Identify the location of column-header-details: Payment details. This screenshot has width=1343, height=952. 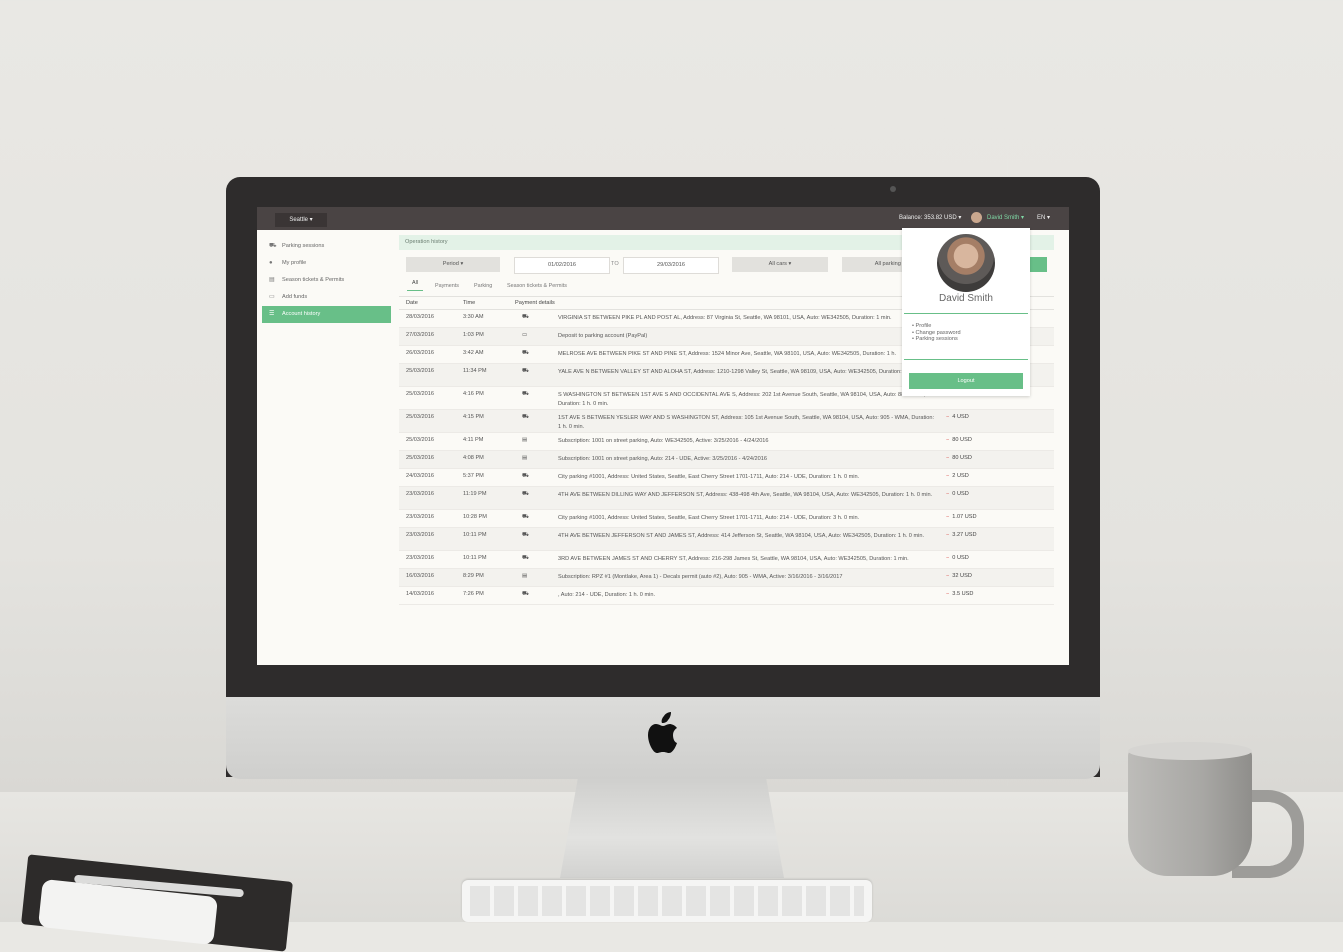
(535, 303).